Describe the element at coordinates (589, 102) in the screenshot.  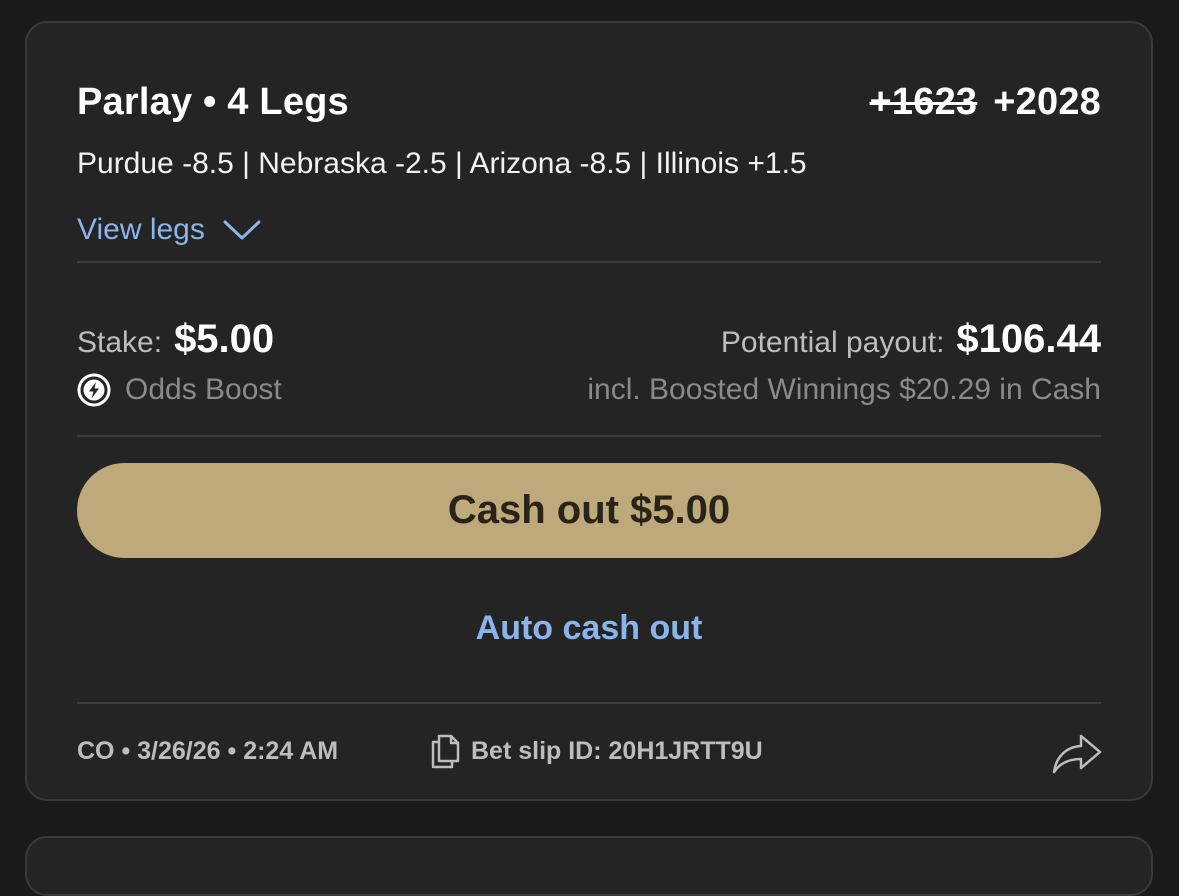
I see `bet-header: Parlay • 4 Legs +1623 +2028` at that location.